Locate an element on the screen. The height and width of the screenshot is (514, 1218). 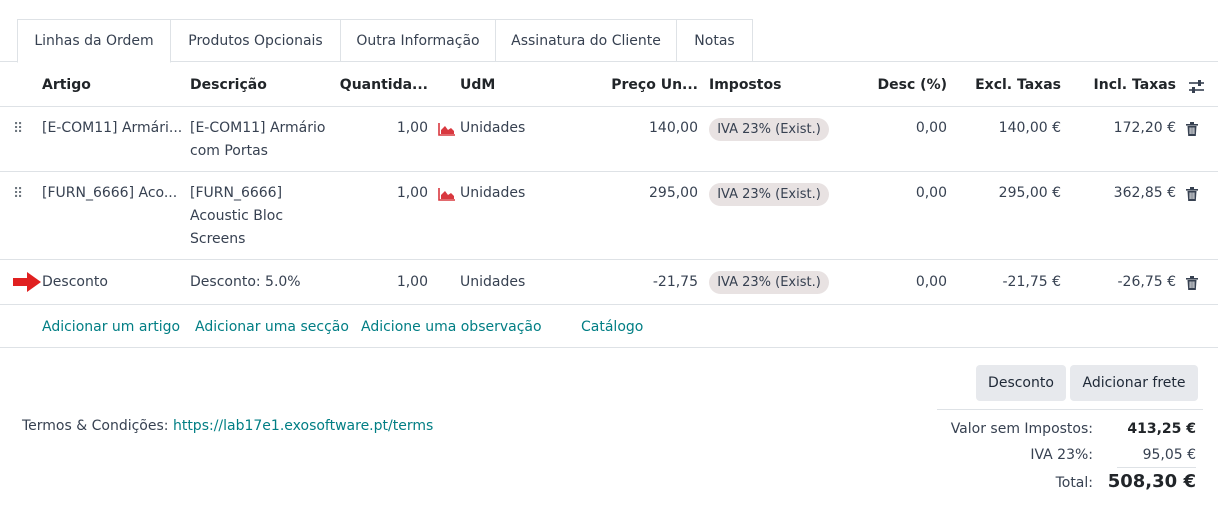
cell-descricao: [FURN_6666] Acoustic Bloc Screens is located at coordinates (250, 216).